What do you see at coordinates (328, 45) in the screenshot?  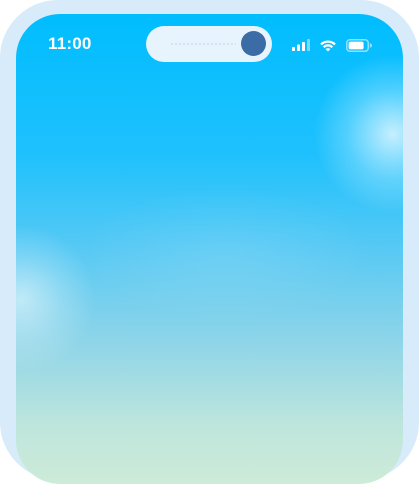 I see `wifi-icon` at bounding box center [328, 45].